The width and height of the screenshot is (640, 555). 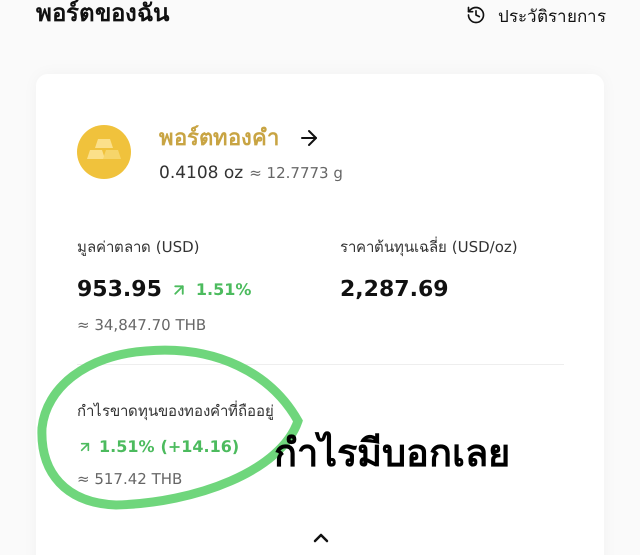 I want to click on profit-amount: (+14.16), so click(x=200, y=446).